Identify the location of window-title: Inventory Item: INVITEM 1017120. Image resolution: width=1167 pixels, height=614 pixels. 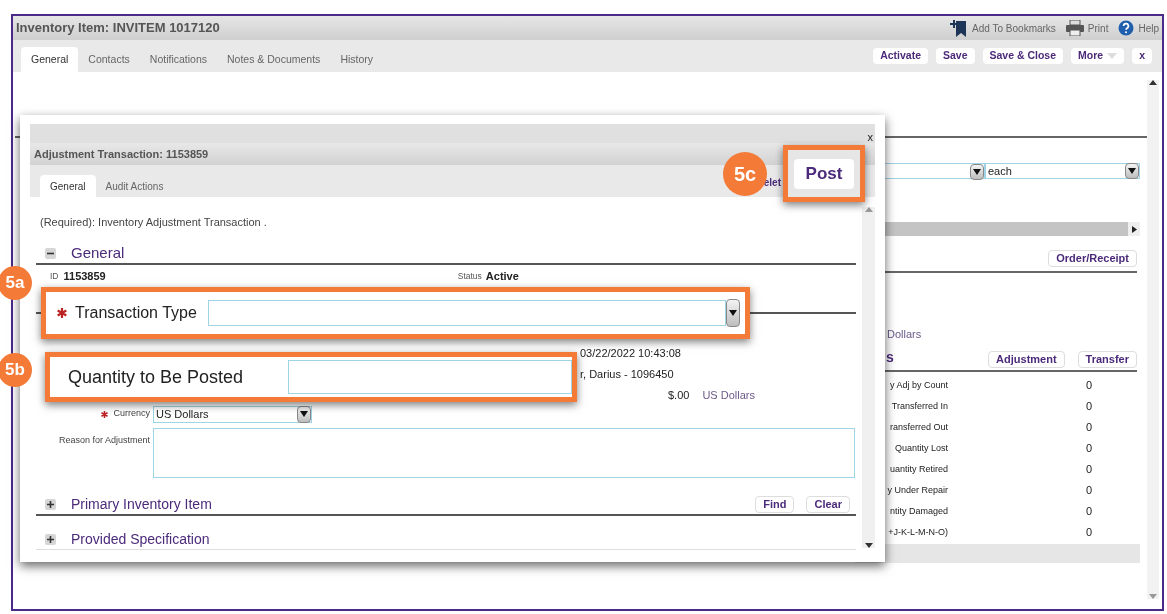
(118, 28).